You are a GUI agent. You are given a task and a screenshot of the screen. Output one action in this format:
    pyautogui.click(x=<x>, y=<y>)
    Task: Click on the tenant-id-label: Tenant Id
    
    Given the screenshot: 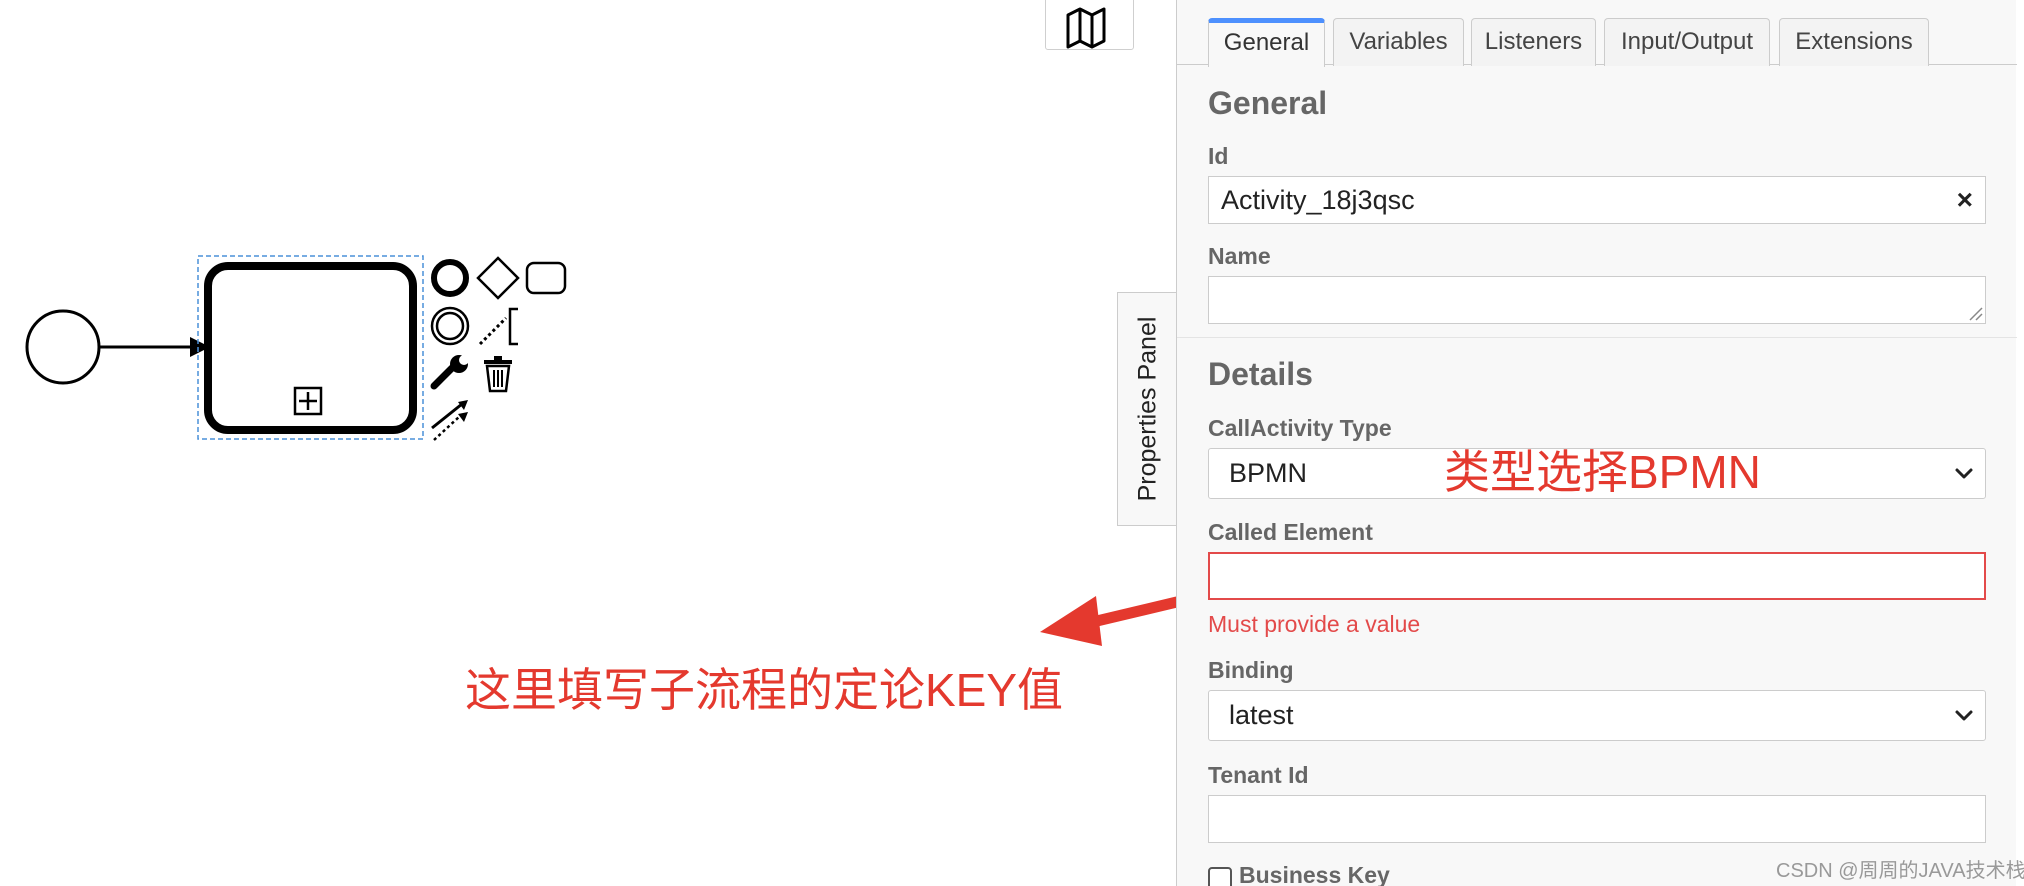 What is the action you would take?
    pyautogui.click(x=1258, y=775)
    